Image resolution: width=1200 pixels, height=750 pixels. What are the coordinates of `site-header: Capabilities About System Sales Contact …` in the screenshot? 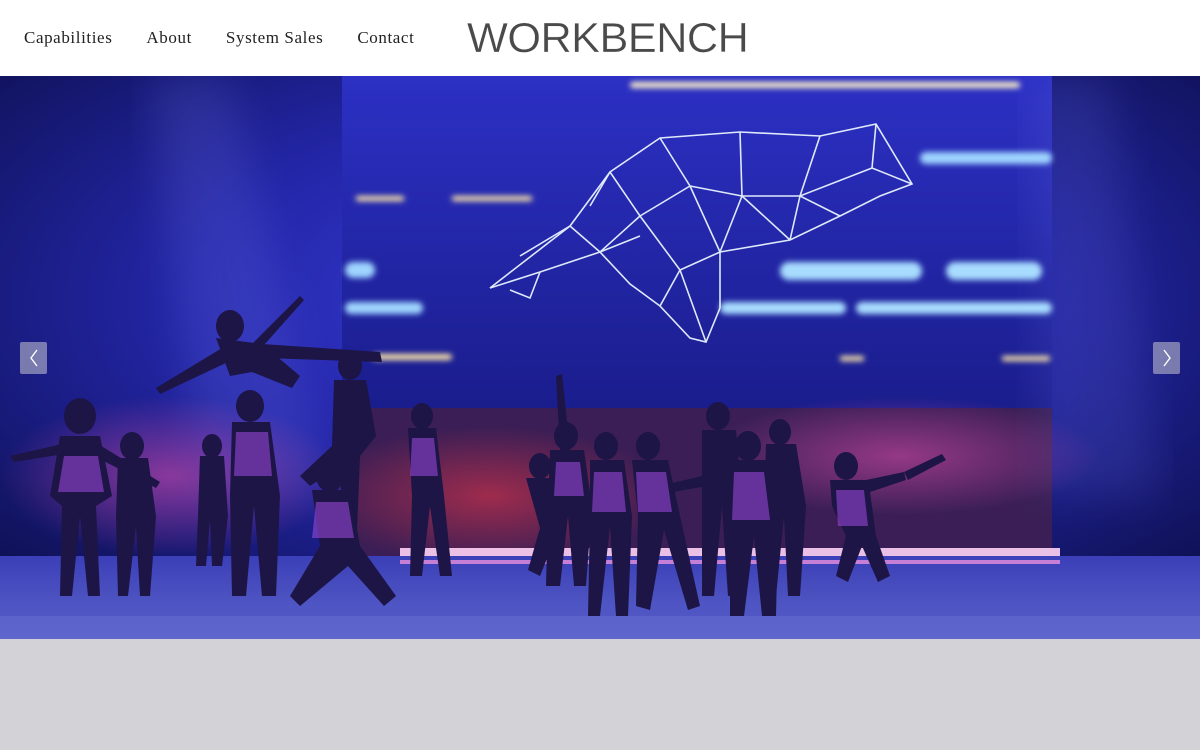 It's located at (600, 38).